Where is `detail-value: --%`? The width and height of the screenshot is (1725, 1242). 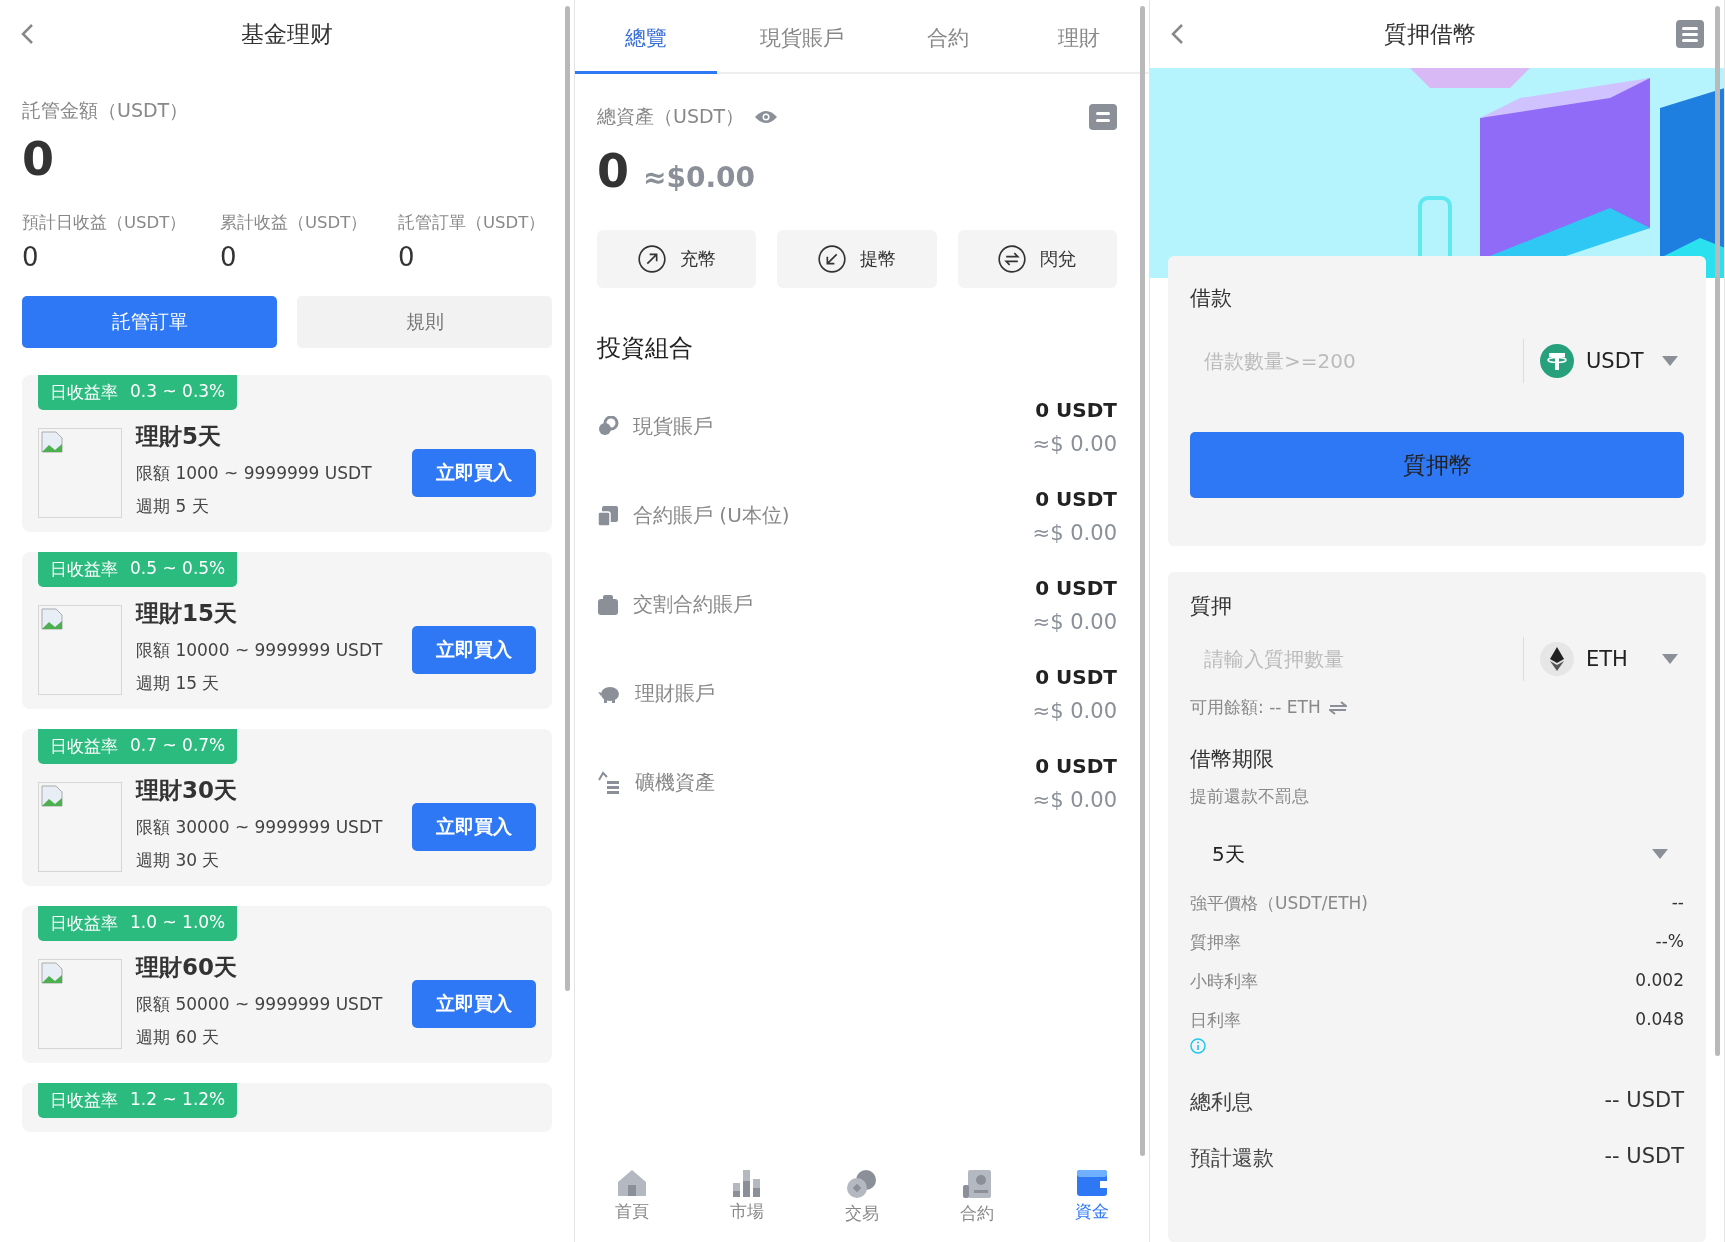
detail-value: --% is located at coordinates (1669, 942).